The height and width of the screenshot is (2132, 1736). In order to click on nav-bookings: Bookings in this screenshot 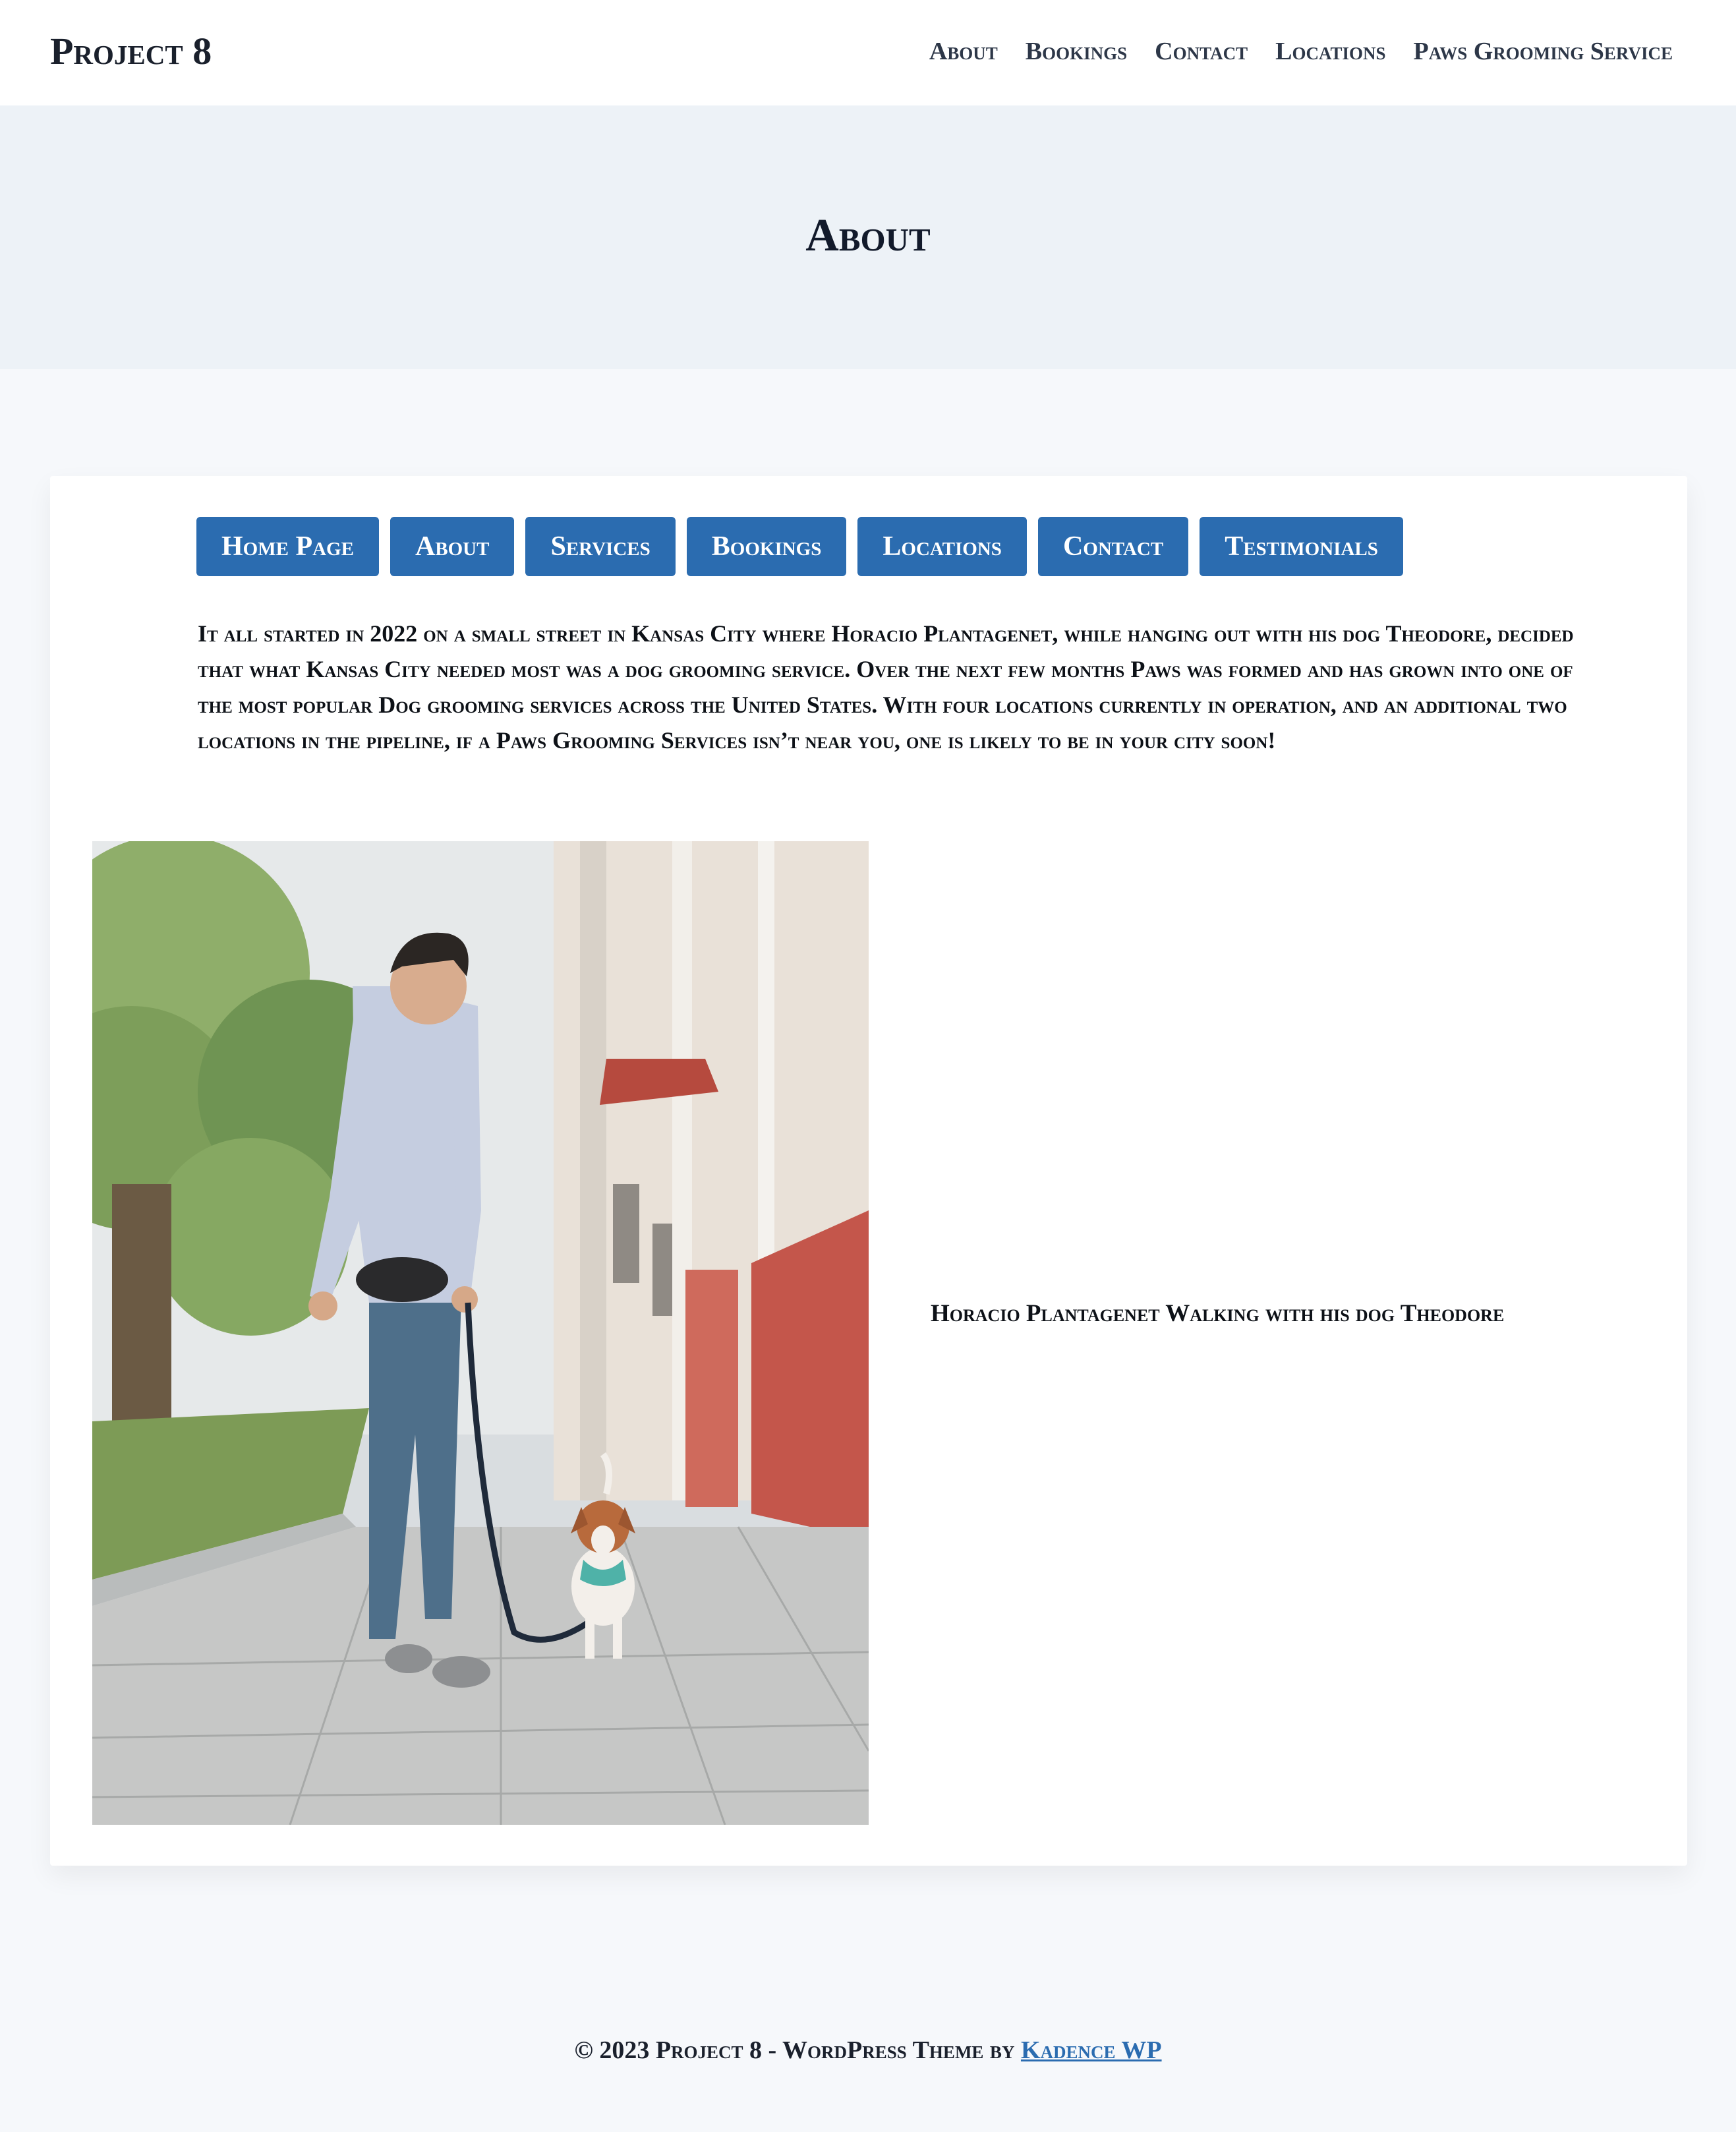, I will do `click(1076, 51)`.